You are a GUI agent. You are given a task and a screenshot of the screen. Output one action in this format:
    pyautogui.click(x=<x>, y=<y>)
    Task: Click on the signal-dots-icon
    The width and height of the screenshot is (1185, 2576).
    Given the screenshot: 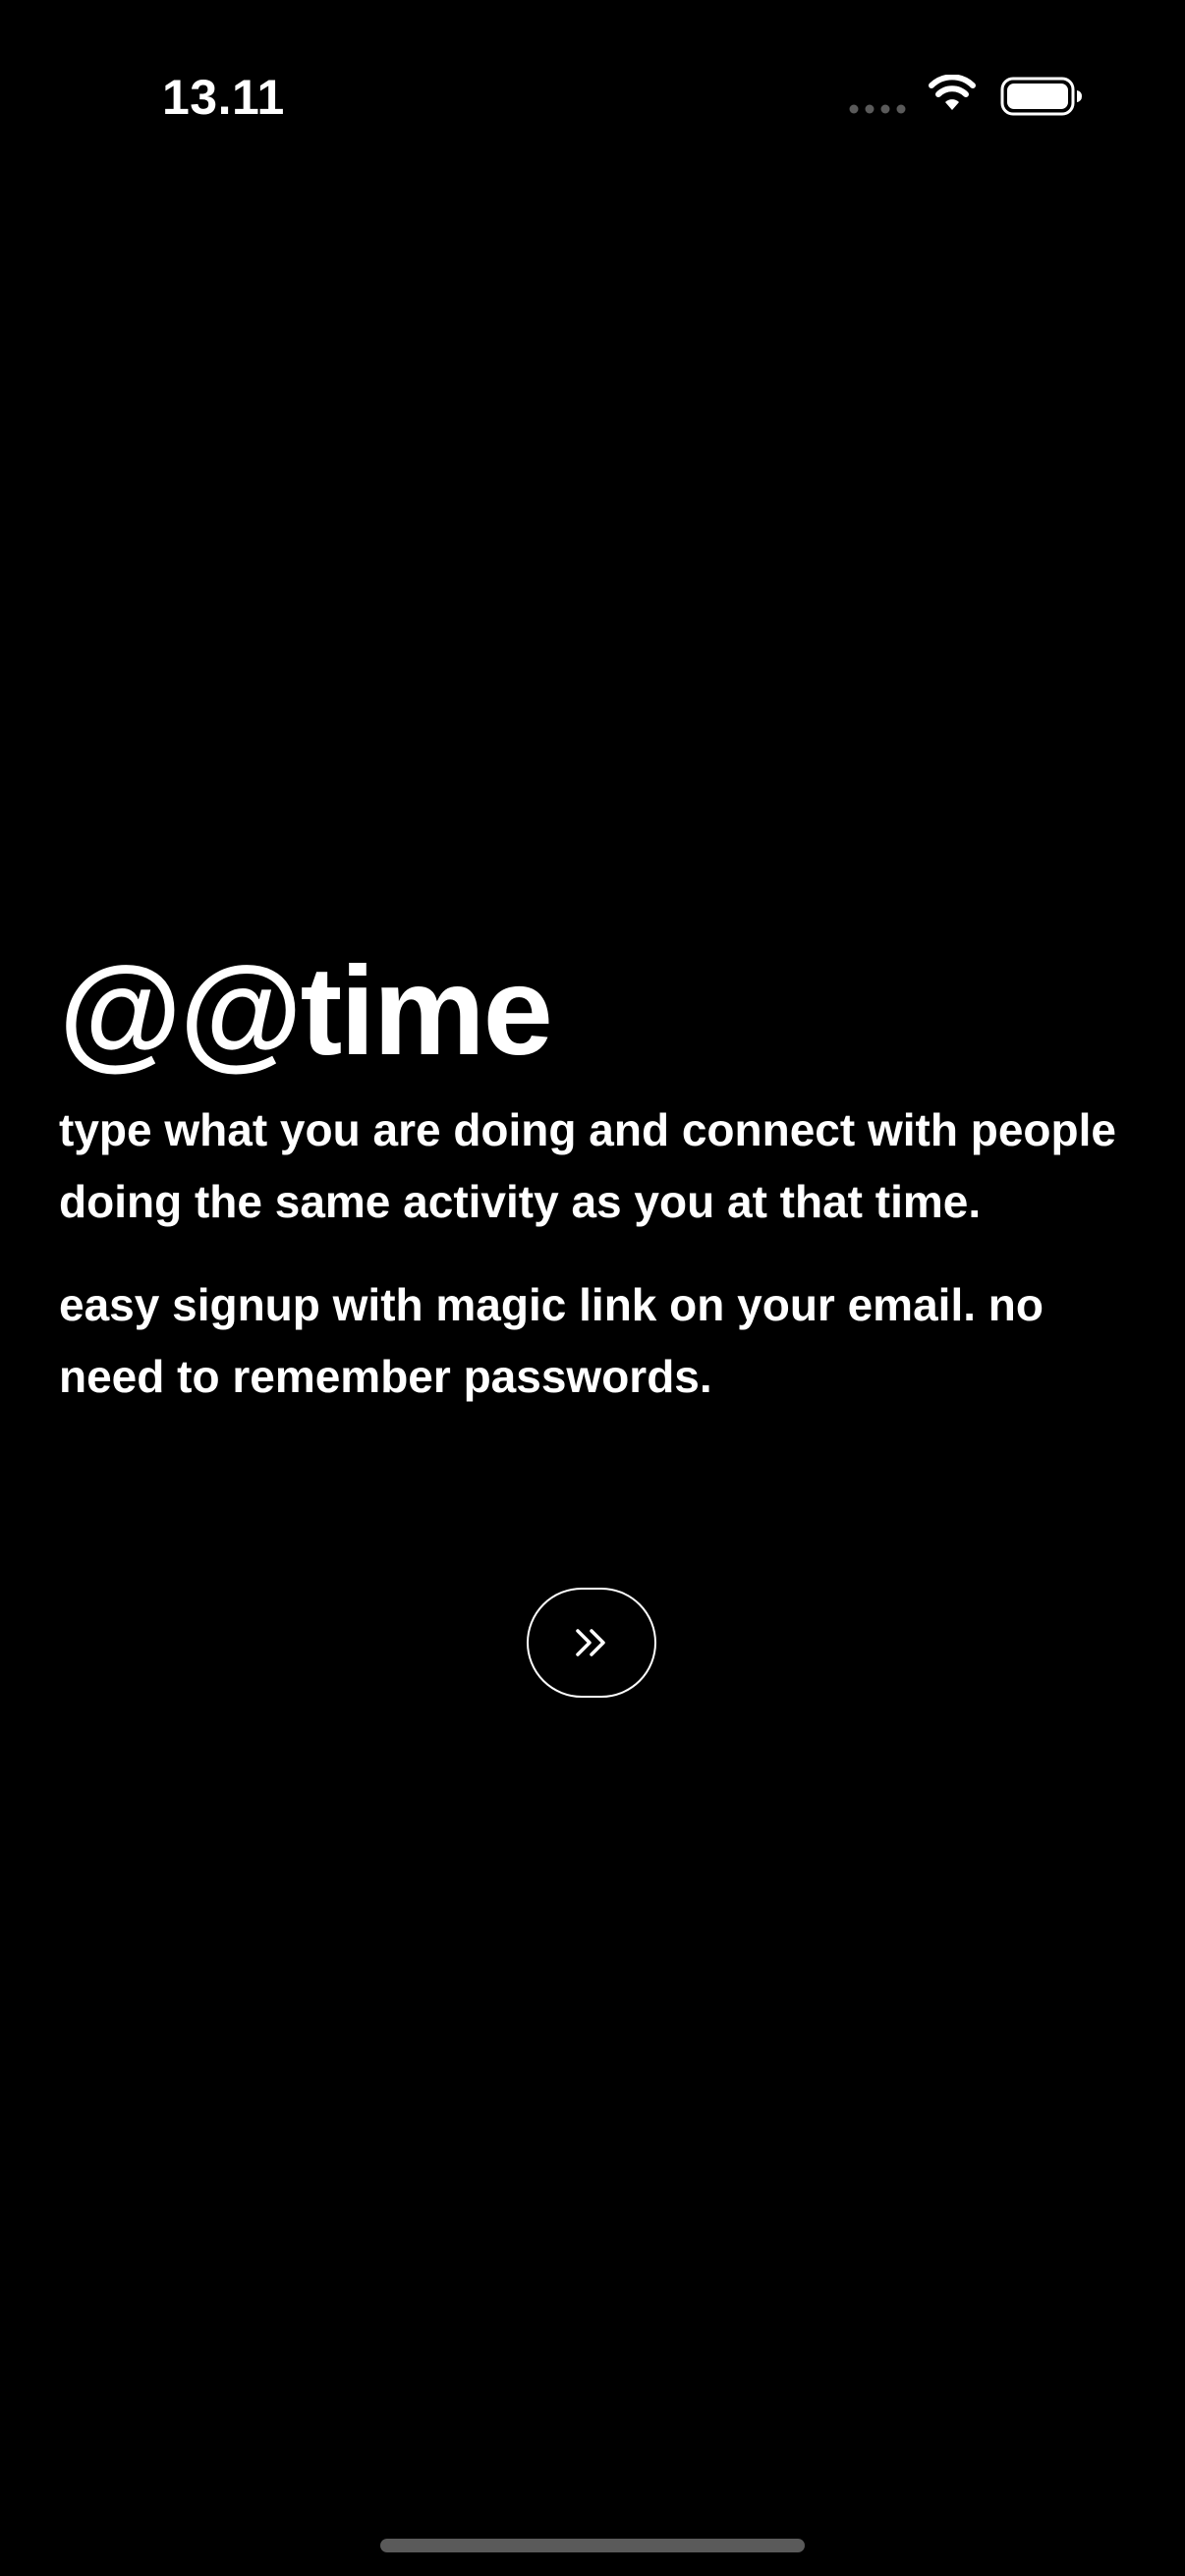 What is the action you would take?
    pyautogui.click(x=878, y=109)
    